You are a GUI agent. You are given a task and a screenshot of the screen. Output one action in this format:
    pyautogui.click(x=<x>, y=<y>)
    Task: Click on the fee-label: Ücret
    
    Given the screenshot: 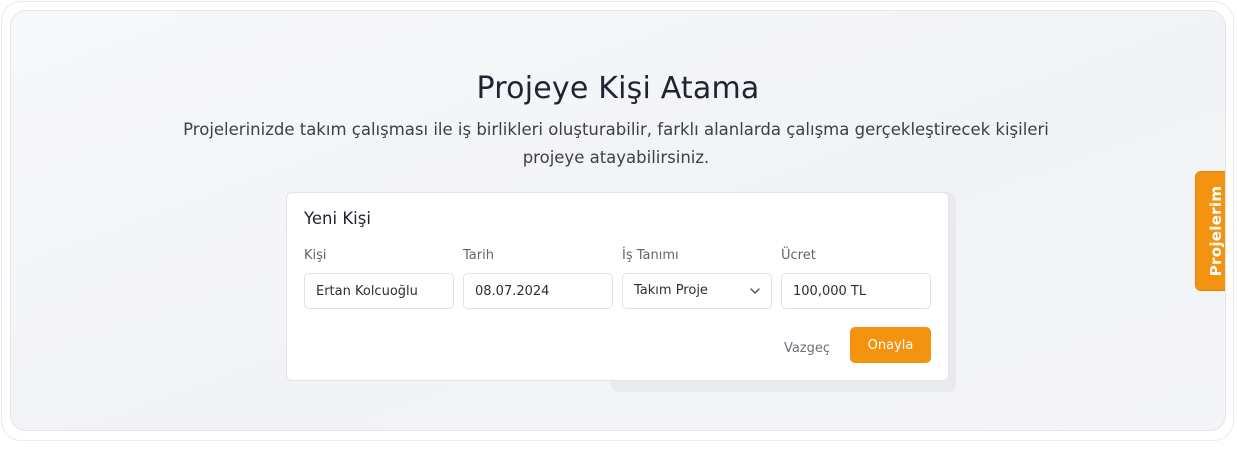 What is the action you would take?
    pyautogui.click(x=798, y=255)
    